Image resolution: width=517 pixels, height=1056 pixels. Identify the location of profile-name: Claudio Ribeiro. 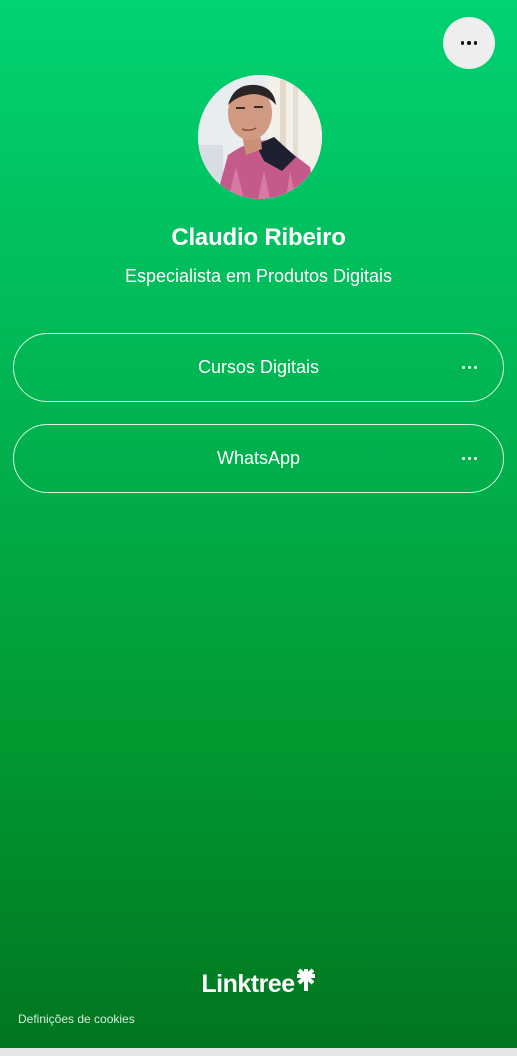
(258, 237).